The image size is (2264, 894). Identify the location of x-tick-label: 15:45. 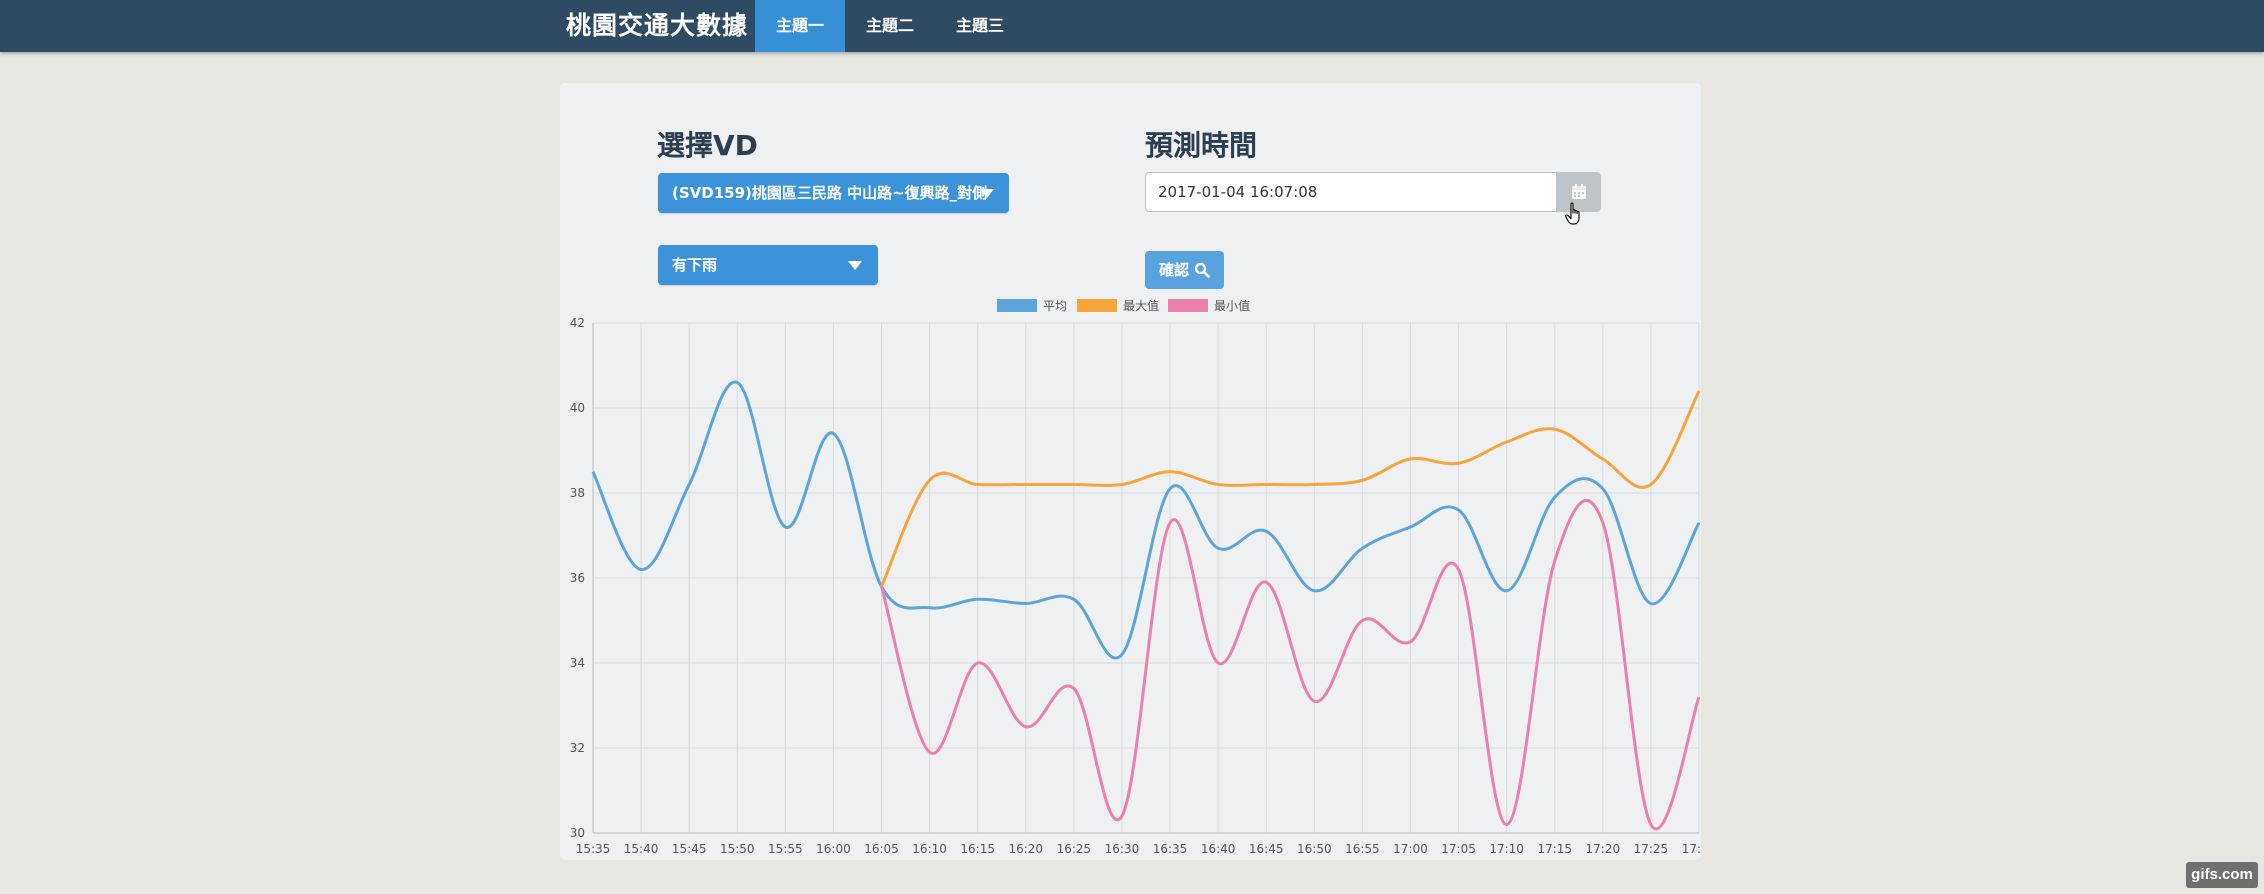
(689, 849).